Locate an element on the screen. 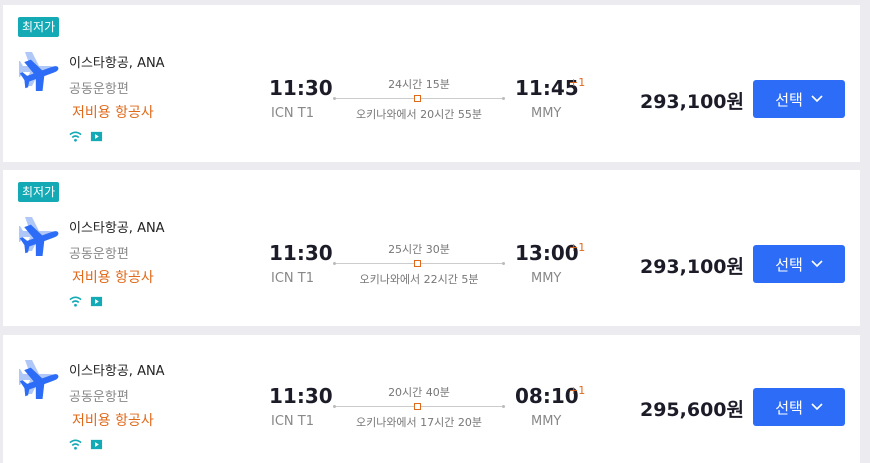  flight-duration: 24시간 15분 is located at coordinates (419, 84).